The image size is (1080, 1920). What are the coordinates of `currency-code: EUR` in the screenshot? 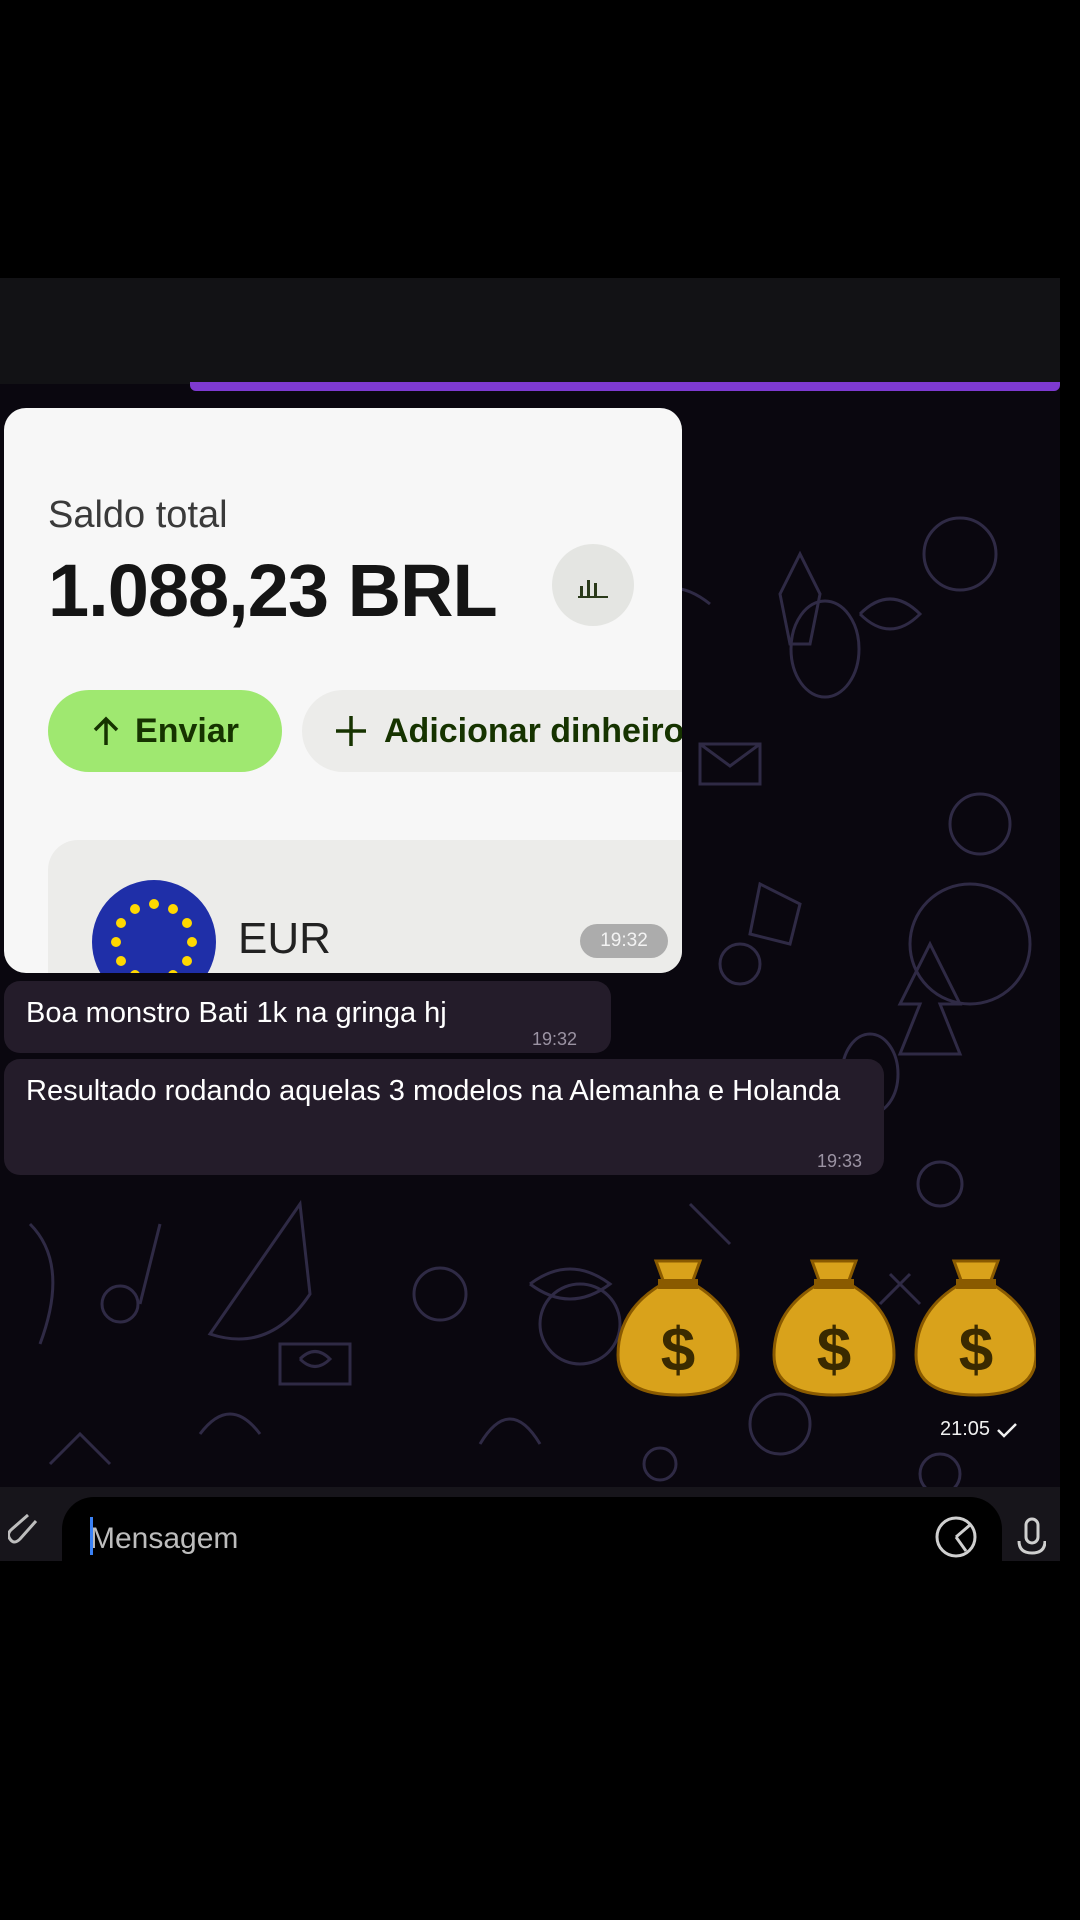 It's located at (284, 938).